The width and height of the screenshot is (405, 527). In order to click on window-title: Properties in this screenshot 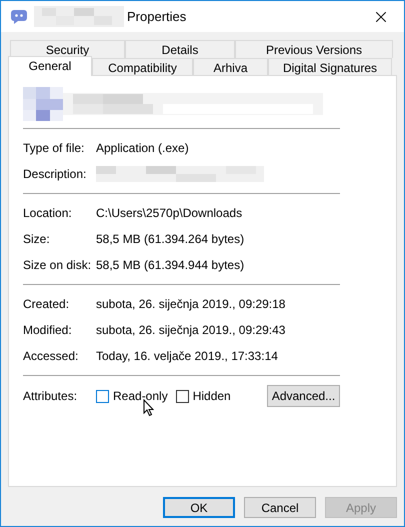, I will do `click(156, 17)`.